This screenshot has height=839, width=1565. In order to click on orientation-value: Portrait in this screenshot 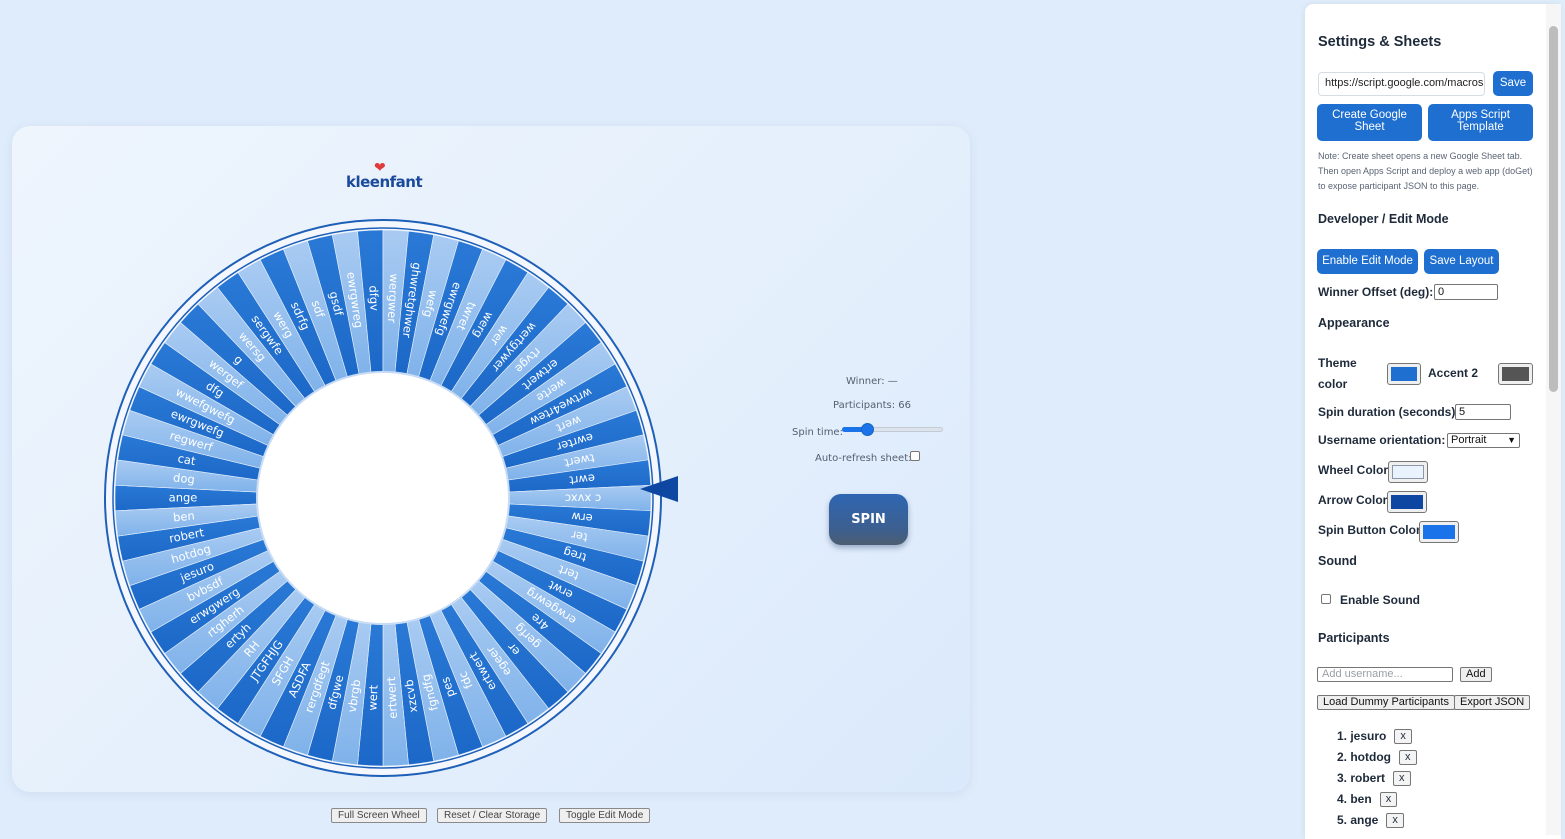, I will do `click(1469, 440)`.